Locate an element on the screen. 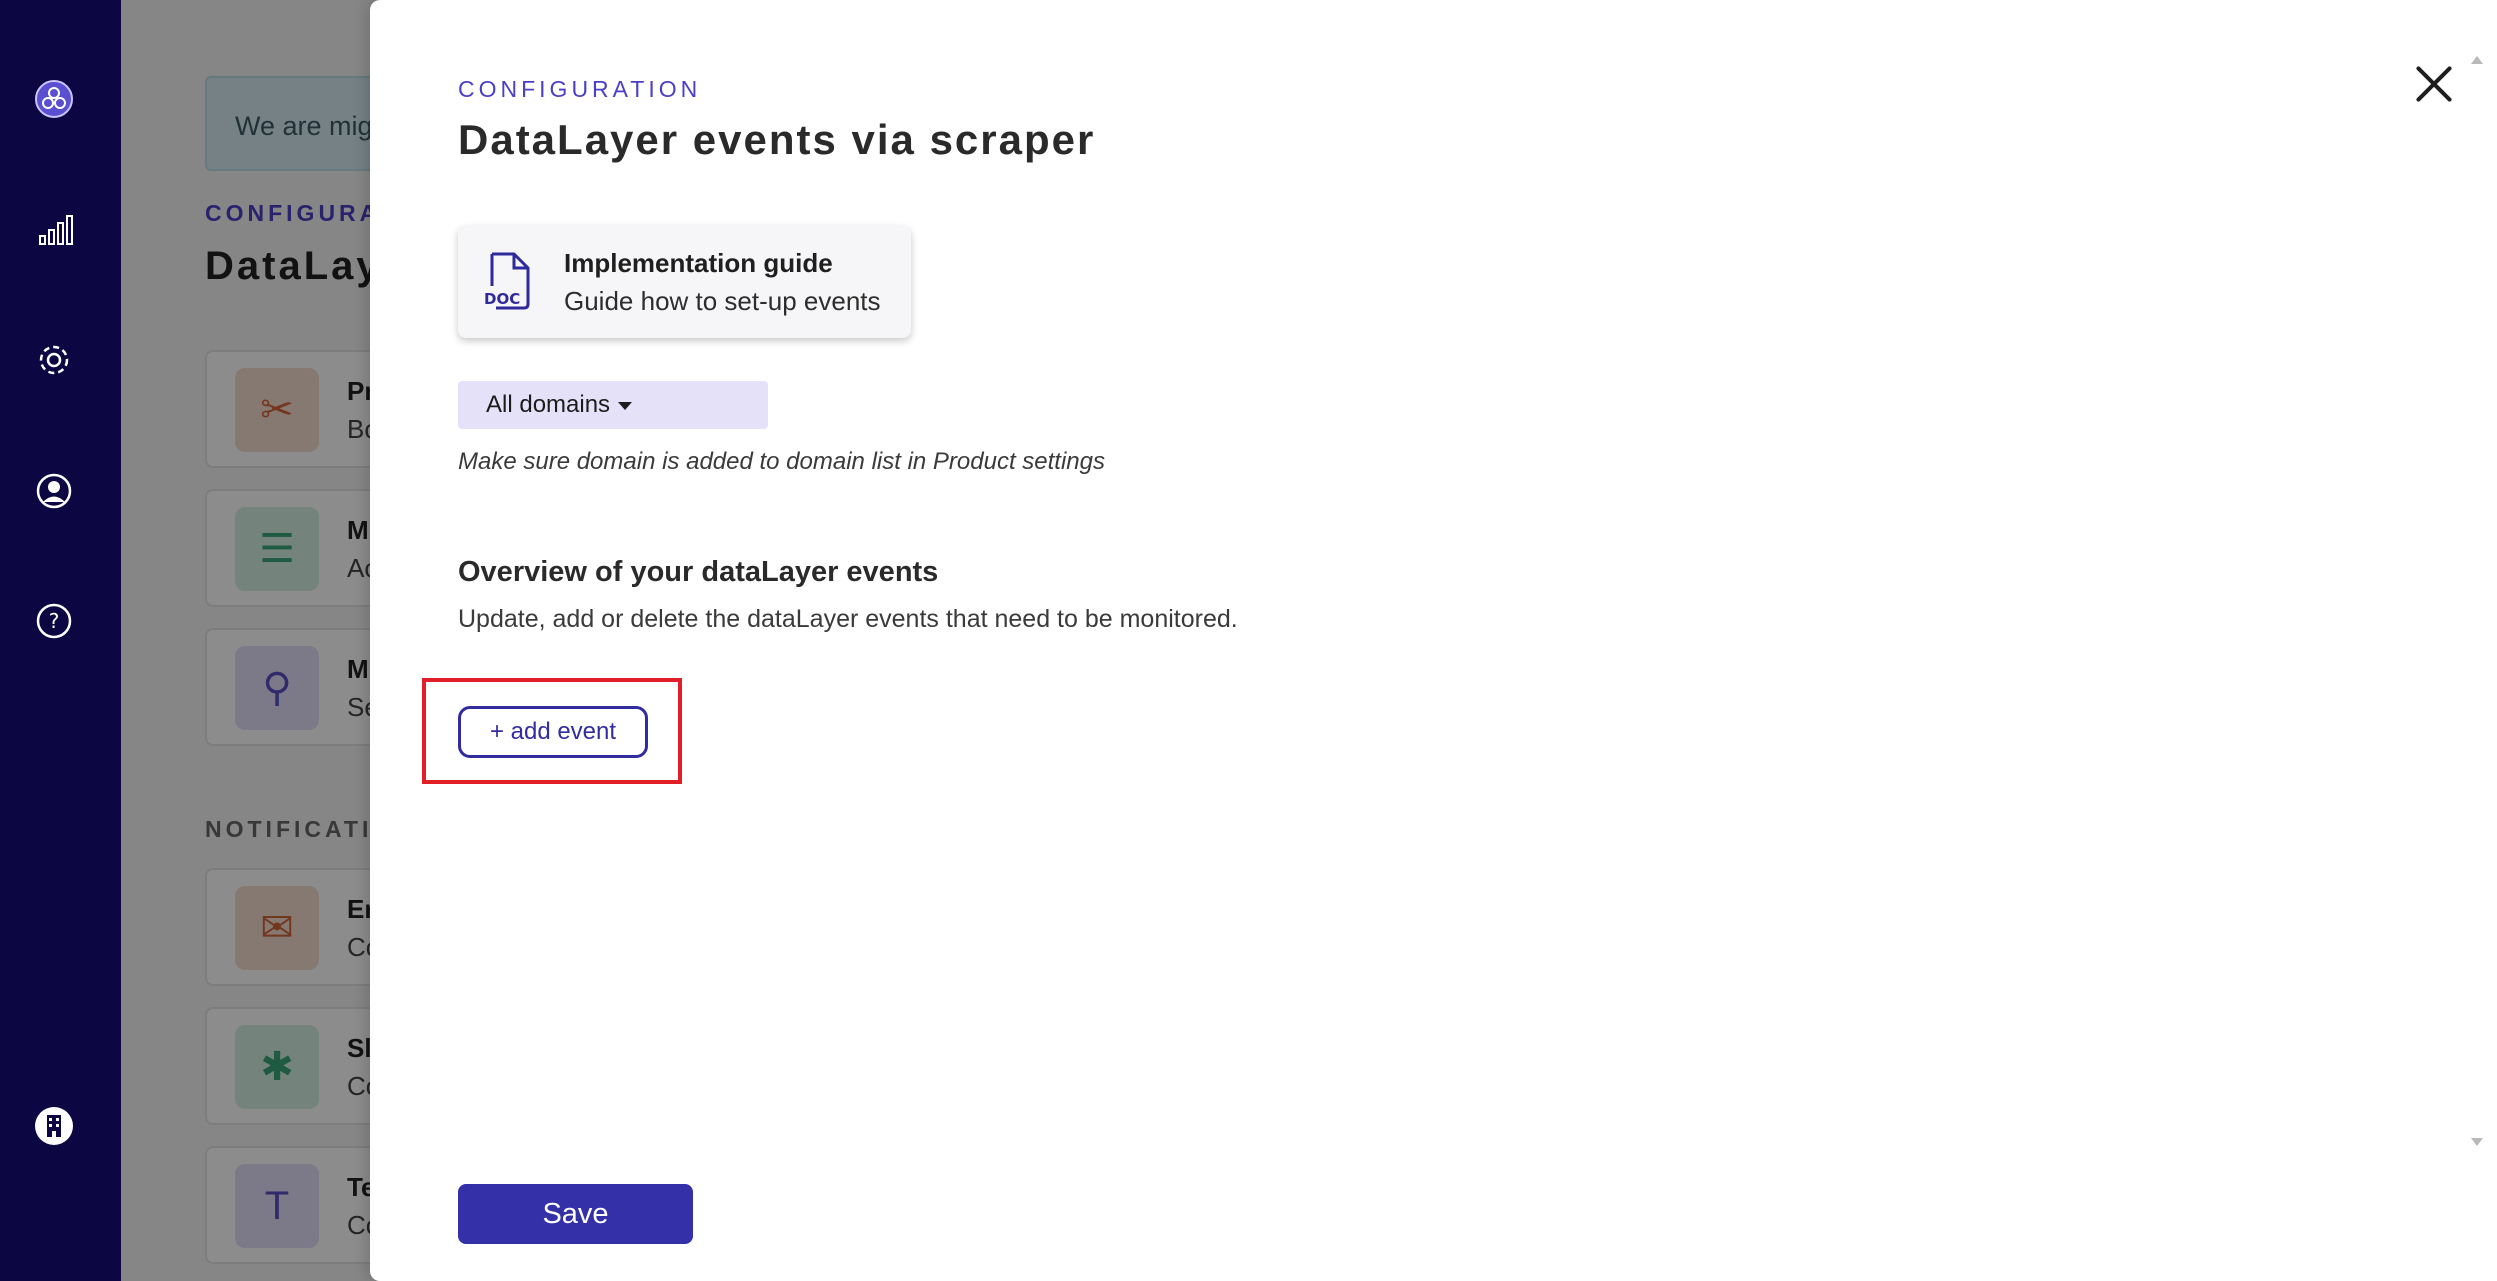 The height and width of the screenshot is (1281, 2497). overview-title: Overview of your dataLayer events is located at coordinates (698, 572).